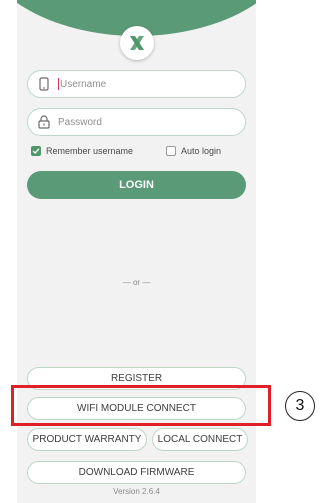 The width and height of the screenshot is (329, 503). Describe the element at coordinates (83, 84) in the screenshot. I see `username-placeholder: Username` at that location.